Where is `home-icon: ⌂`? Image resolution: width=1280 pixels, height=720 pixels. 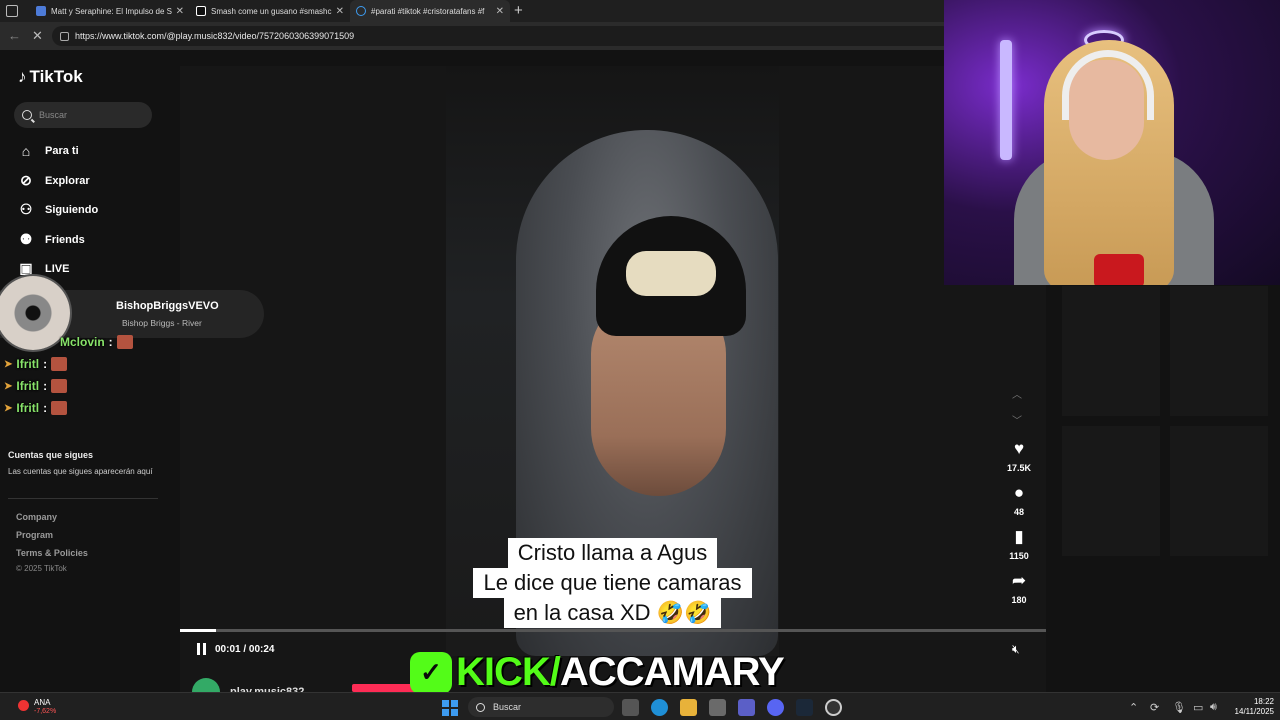 home-icon: ⌂ is located at coordinates (26, 151).